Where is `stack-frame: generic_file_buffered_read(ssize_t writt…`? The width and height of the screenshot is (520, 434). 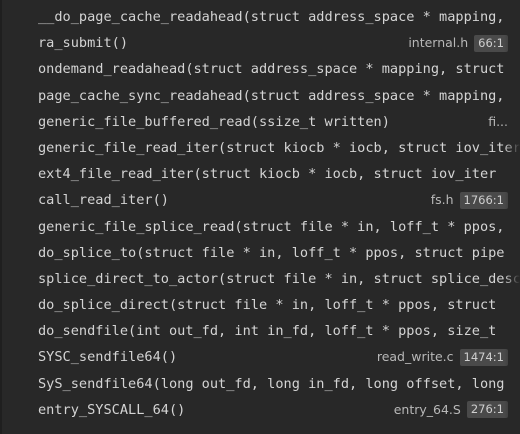
stack-frame: generic_file_buffered_read(ssize_t writt… is located at coordinates (261, 121).